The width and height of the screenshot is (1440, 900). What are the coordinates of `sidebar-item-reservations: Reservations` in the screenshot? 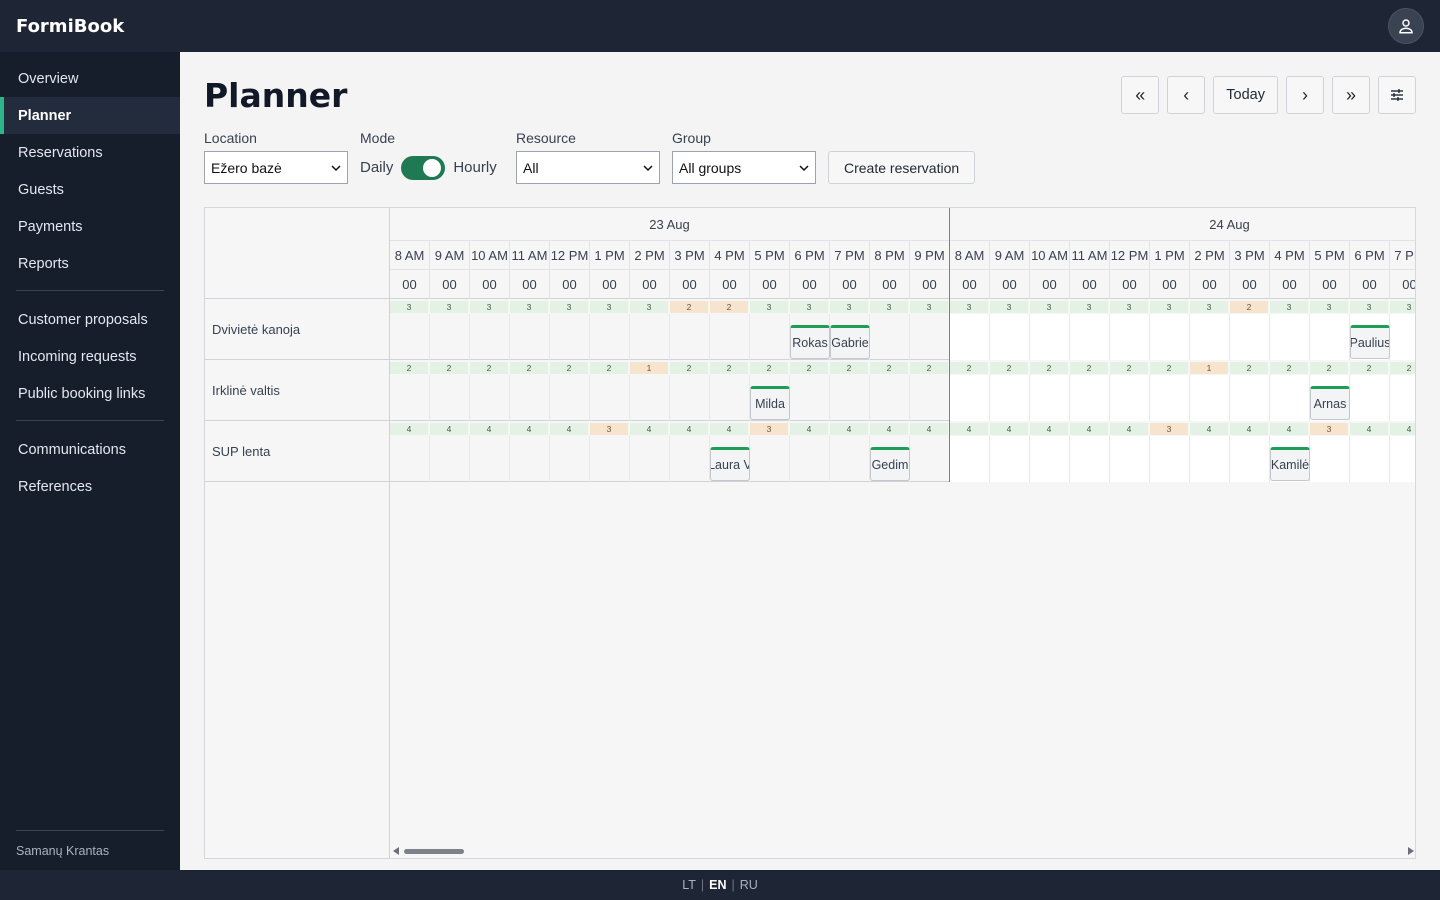 It's located at (90, 152).